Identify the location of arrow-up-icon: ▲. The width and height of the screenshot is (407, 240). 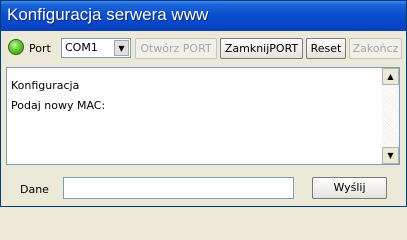
(390, 76).